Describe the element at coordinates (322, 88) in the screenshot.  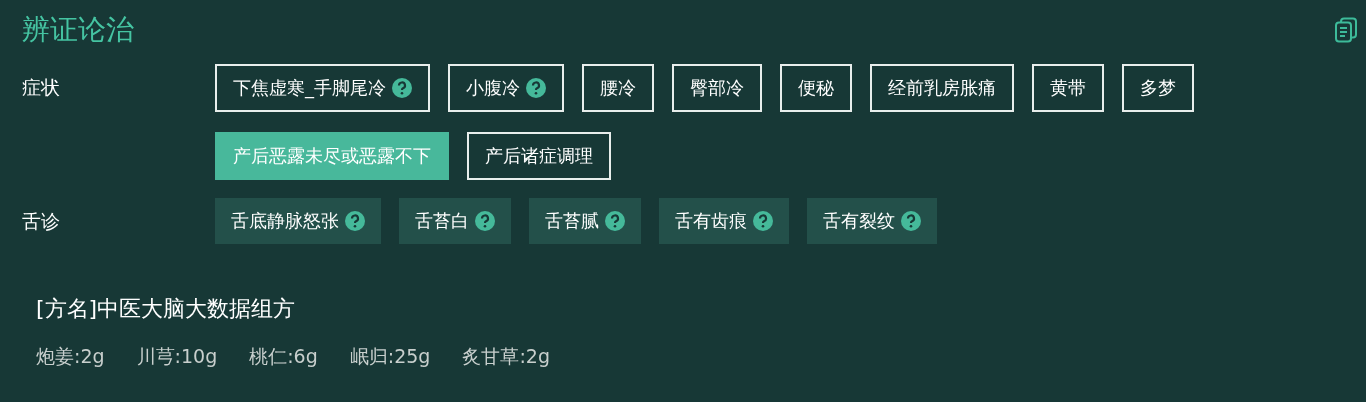
I see `symptom-tag: 下焦虚寒_手脚尾冷` at that location.